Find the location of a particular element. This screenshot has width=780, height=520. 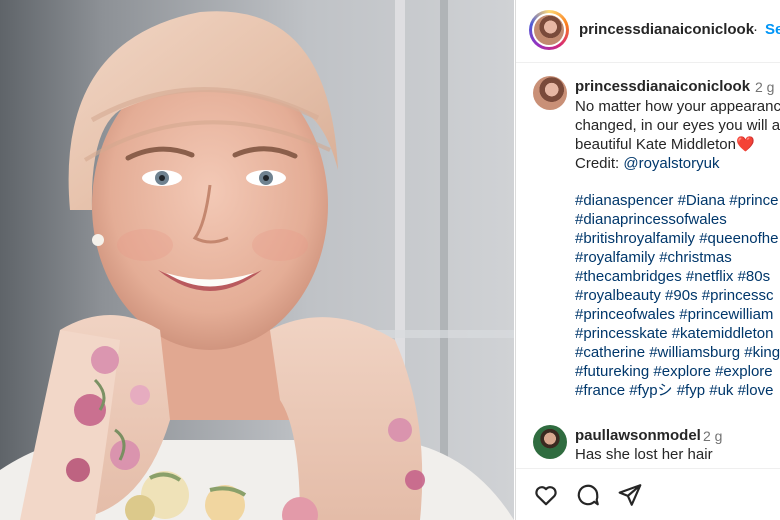

action-bar is located at coordinates (648, 494).